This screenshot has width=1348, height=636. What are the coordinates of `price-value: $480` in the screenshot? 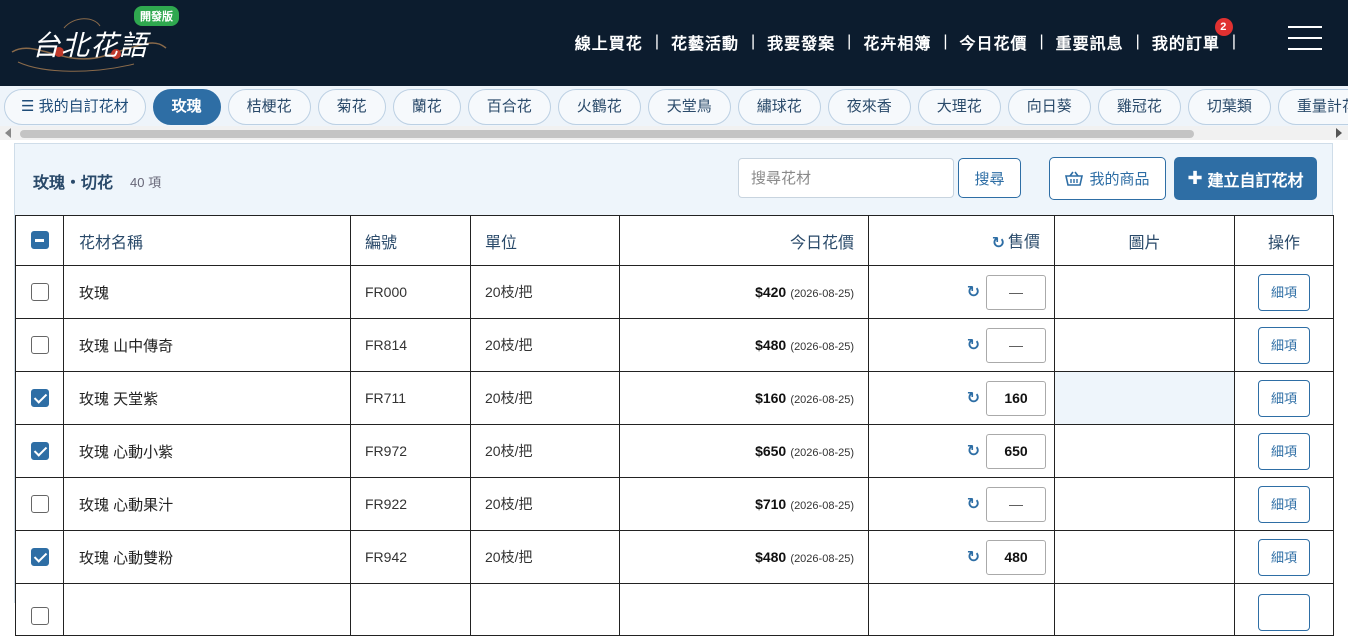 It's located at (771, 344).